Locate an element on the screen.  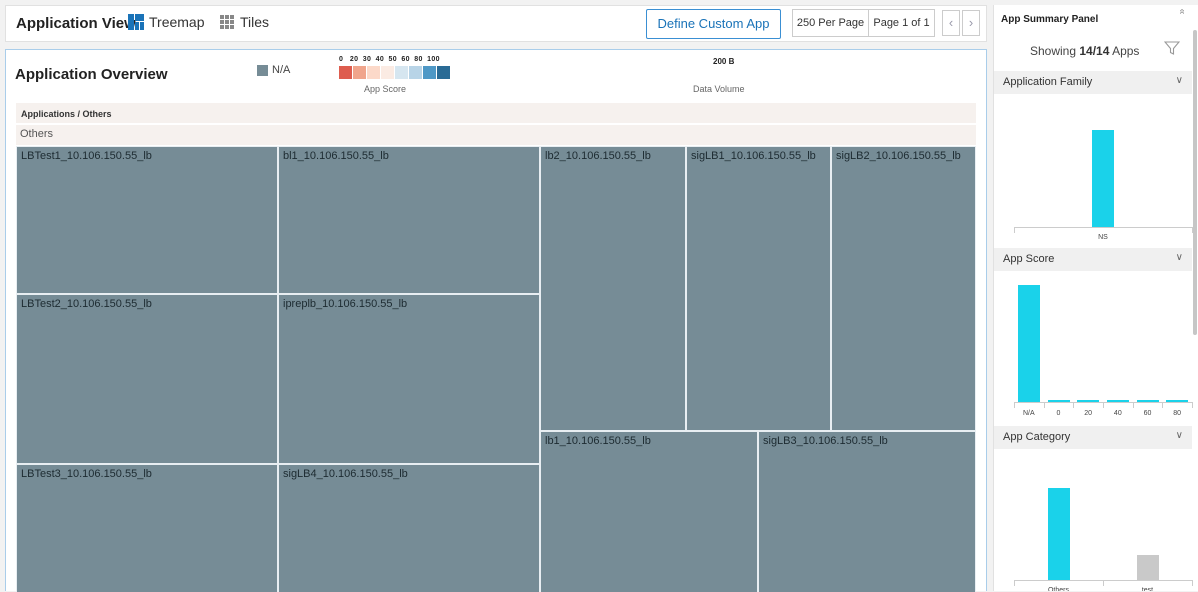
treemap-tile: LBTest2_10.106.150.55_lb is located at coordinates (147, 379).